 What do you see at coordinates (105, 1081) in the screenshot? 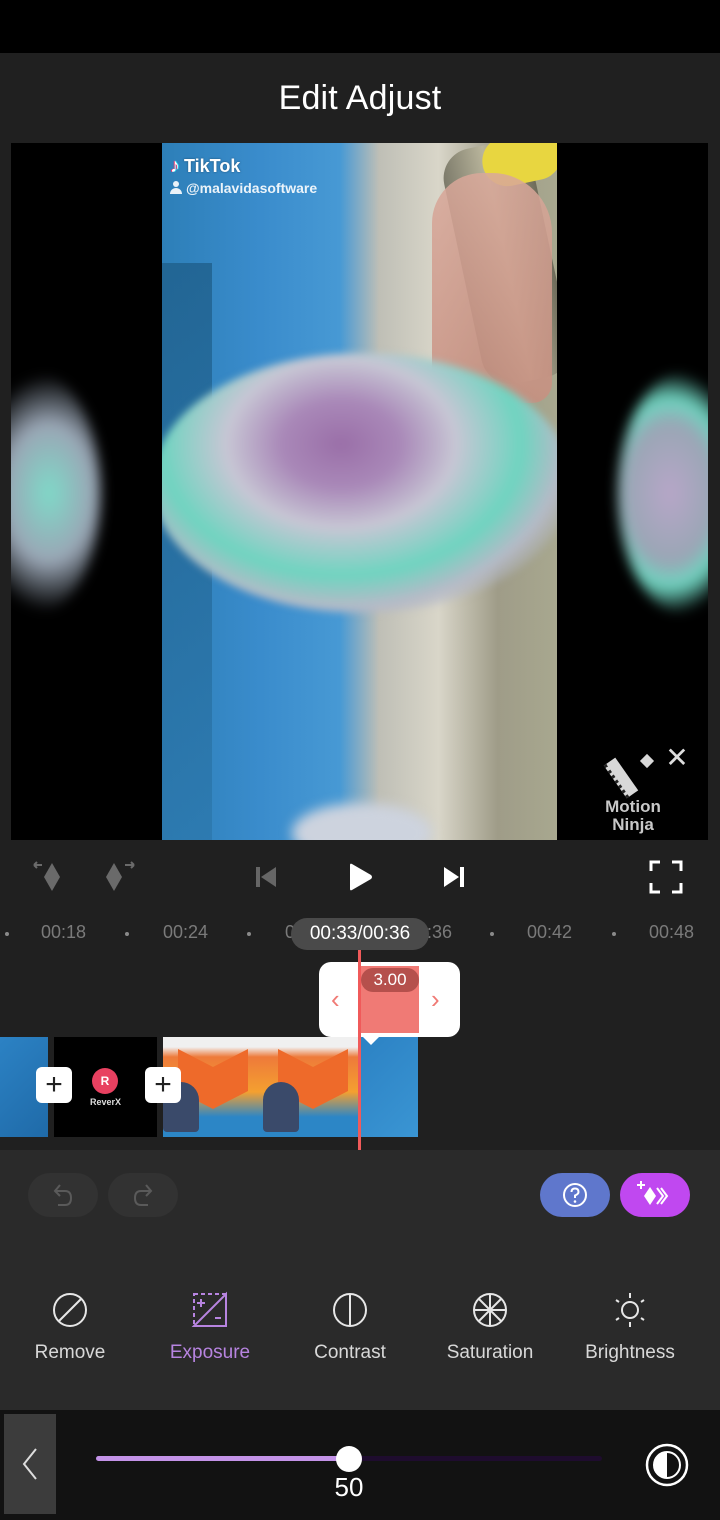
I see `reverse-app-icon: R` at bounding box center [105, 1081].